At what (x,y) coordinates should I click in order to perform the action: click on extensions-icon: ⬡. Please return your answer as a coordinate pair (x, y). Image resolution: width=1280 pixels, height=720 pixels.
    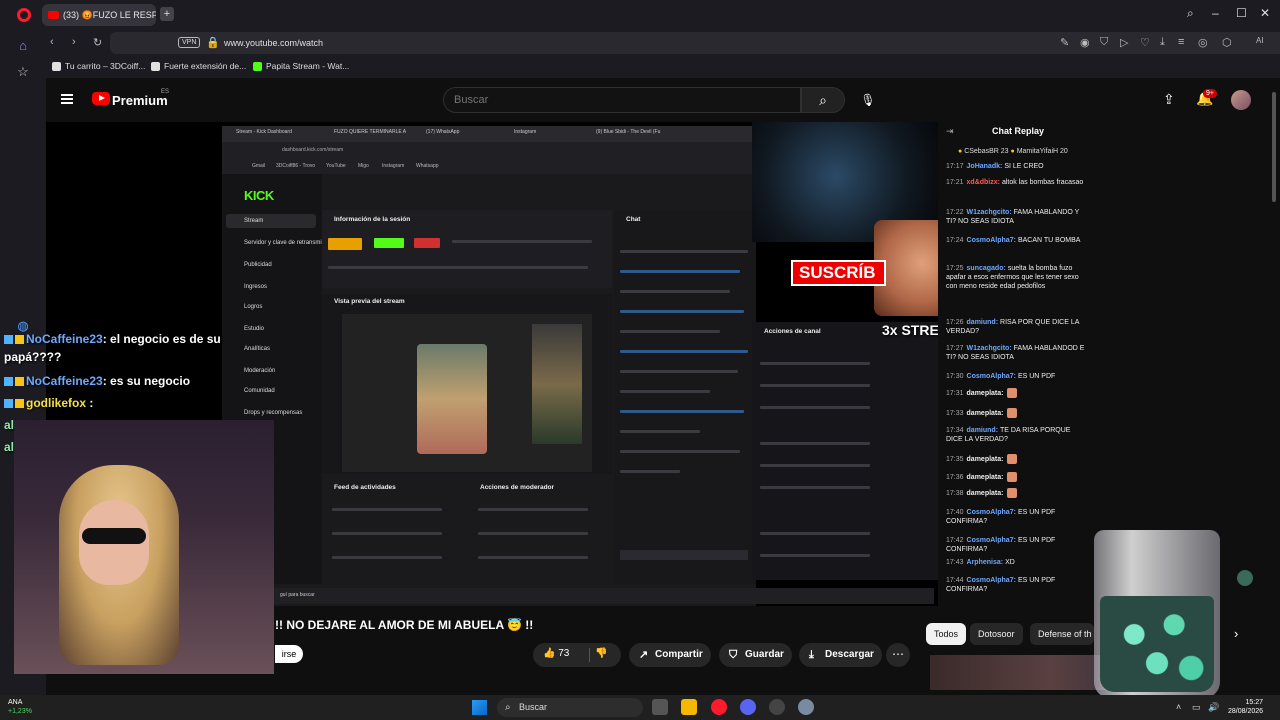
    Looking at the image, I should click on (1227, 42).